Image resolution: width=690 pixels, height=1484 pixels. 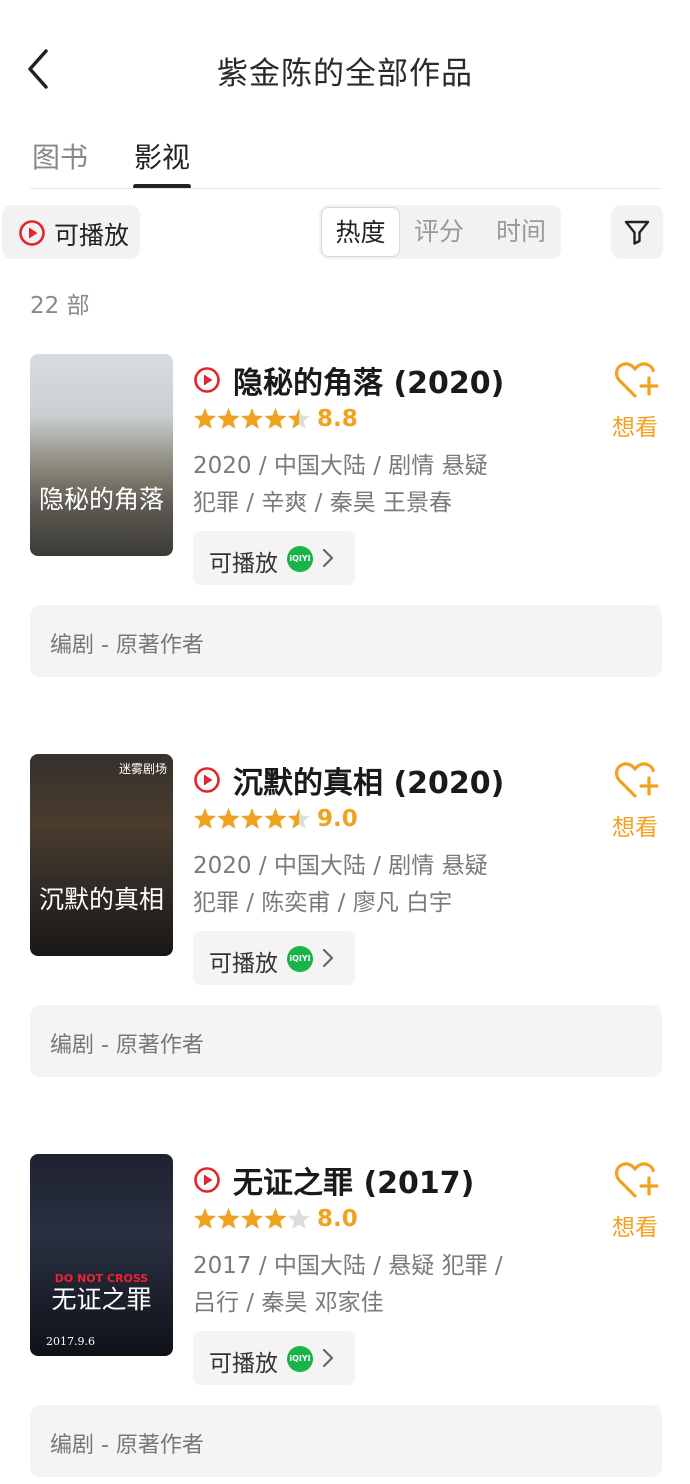 What do you see at coordinates (101, 855) in the screenshot?
I see `poster-image: 迷雾剧场 沉默的真相` at bounding box center [101, 855].